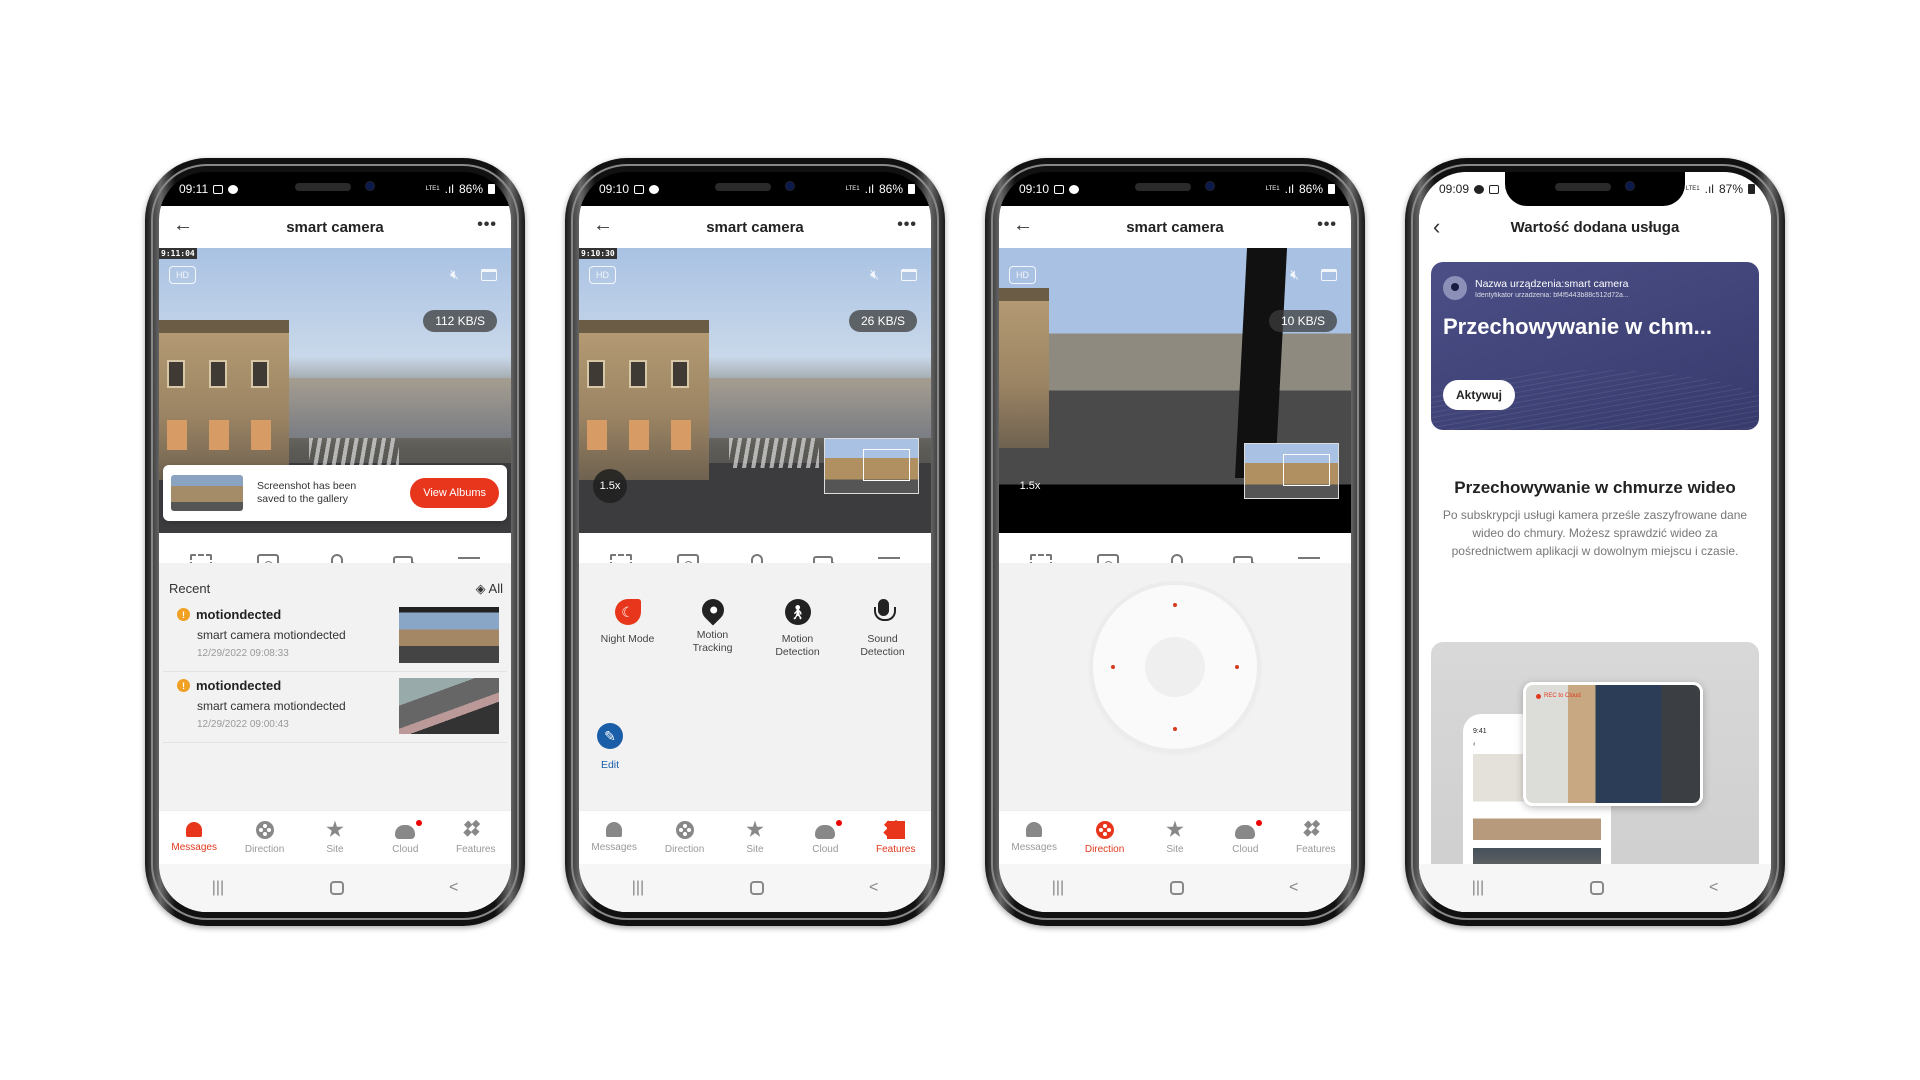 This screenshot has height=1080, width=1920. I want to click on view-albums-button: View Albums, so click(454, 493).